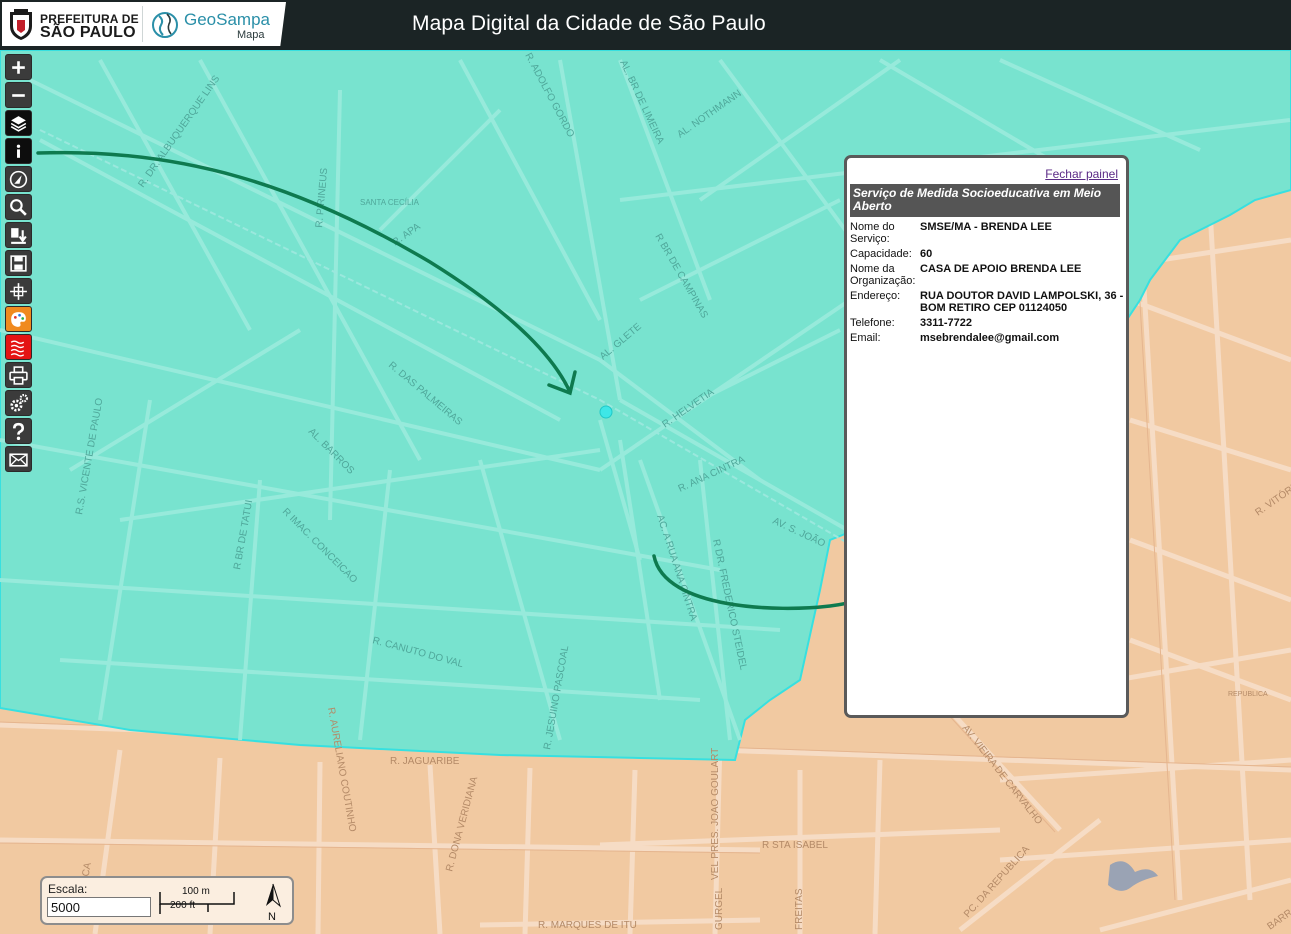 The height and width of the screenshot is (934, 1291). I want to click on zoom-in-button, so click(18, 67).